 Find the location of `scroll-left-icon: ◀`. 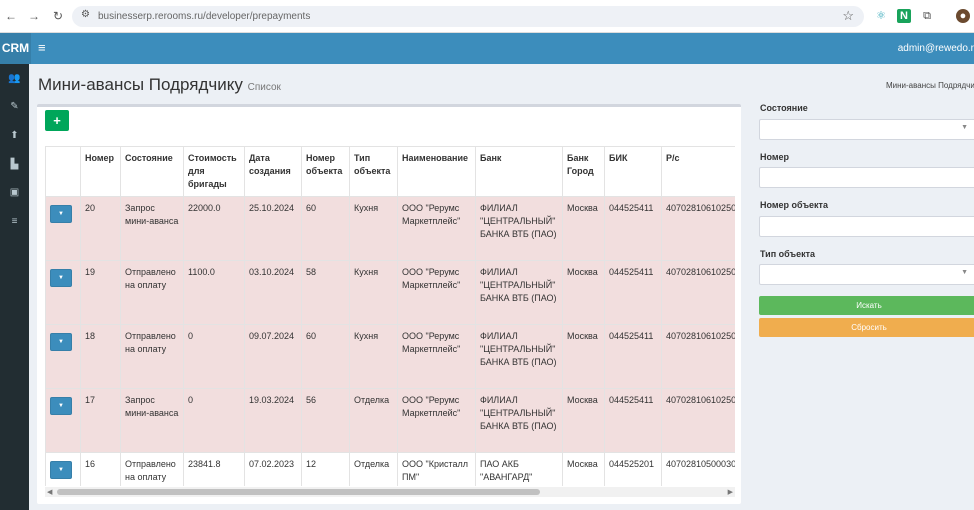

scroll-left-icon: ◀ is located at coordinates (49, 492).